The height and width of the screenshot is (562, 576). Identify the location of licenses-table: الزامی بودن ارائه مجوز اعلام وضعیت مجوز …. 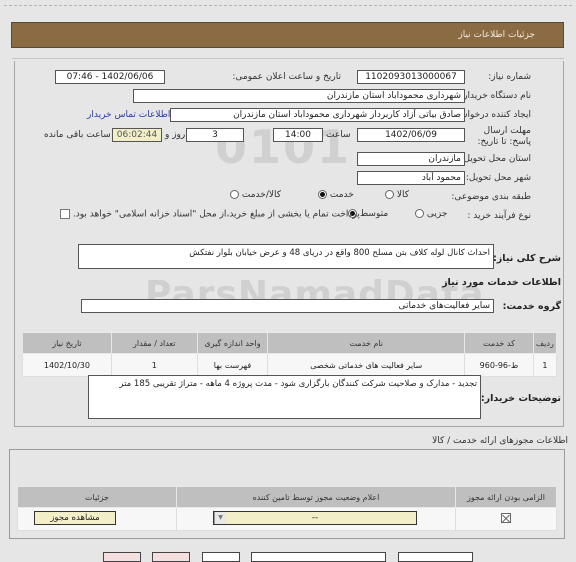
(287, 508).